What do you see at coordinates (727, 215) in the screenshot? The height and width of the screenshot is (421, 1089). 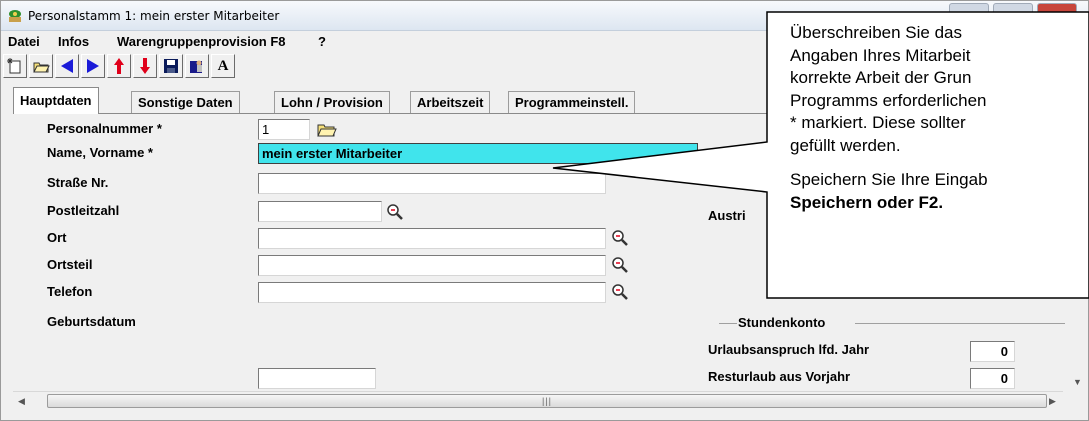 I see `austritt-label-partial: Austri` at bounding box center [727, 215].